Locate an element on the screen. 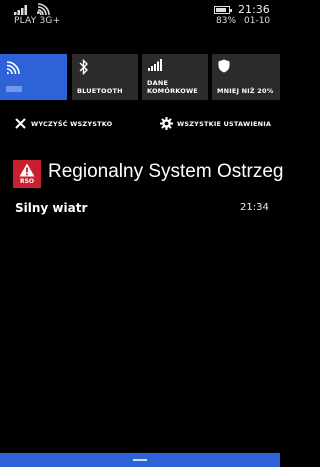 This screenshot has height=467, width=320. label-line: KOMÓRKOWE is located at coordinates (172, 91).